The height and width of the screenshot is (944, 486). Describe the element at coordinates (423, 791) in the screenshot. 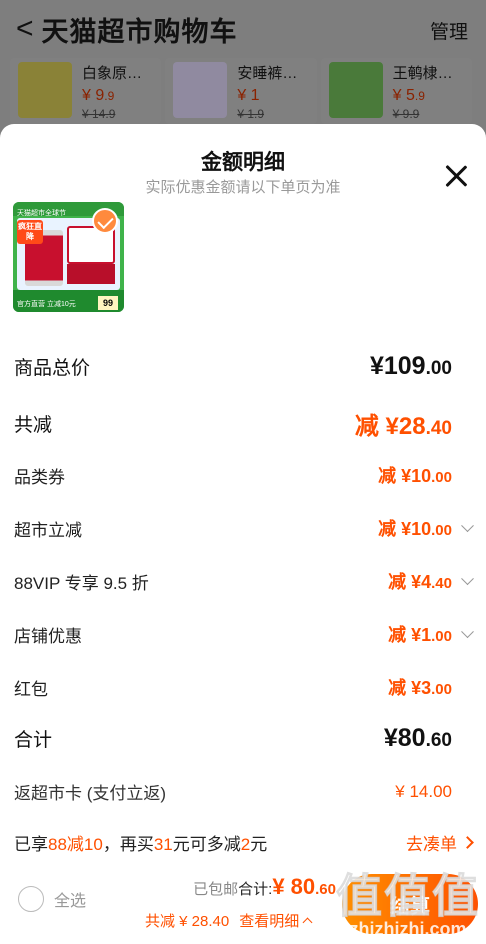

I see `row-amount: ¥ 14.00` at that location.